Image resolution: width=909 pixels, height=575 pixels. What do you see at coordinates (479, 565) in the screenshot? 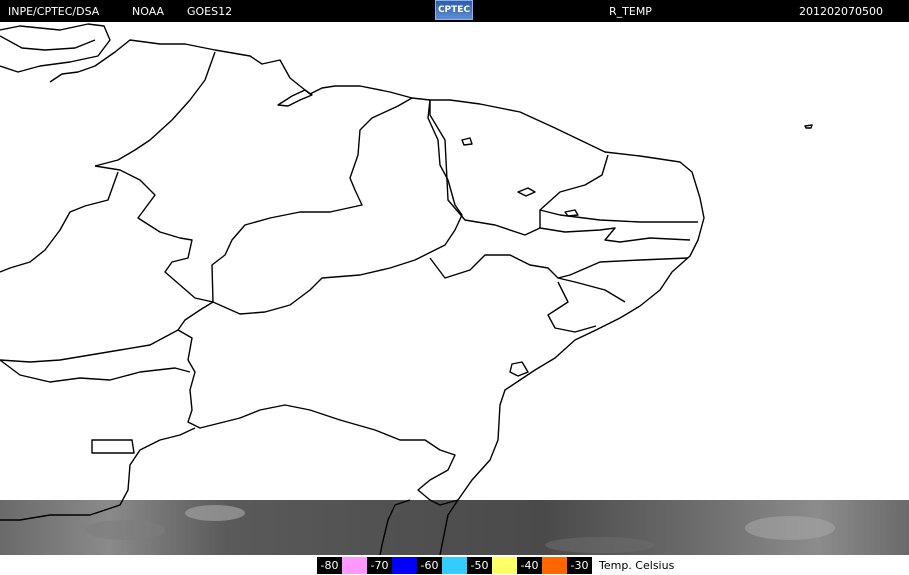
I see `legend-label-minus50: -50` at bounding box center [479, 565].